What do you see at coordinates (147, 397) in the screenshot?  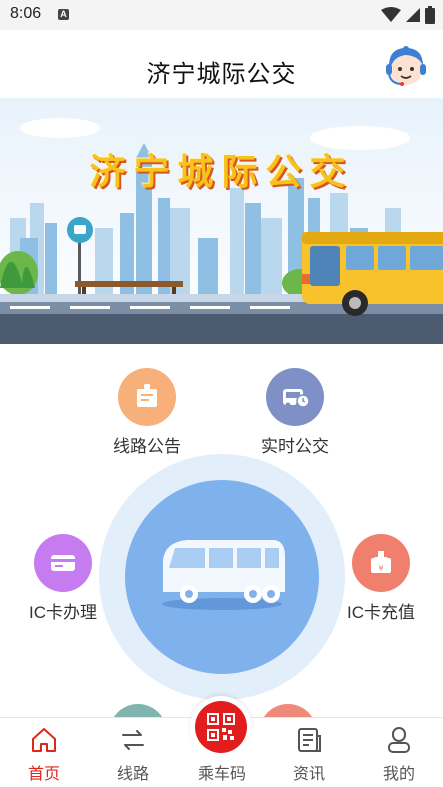 I see `notice-board-icon` at bounding box center [147, 397].